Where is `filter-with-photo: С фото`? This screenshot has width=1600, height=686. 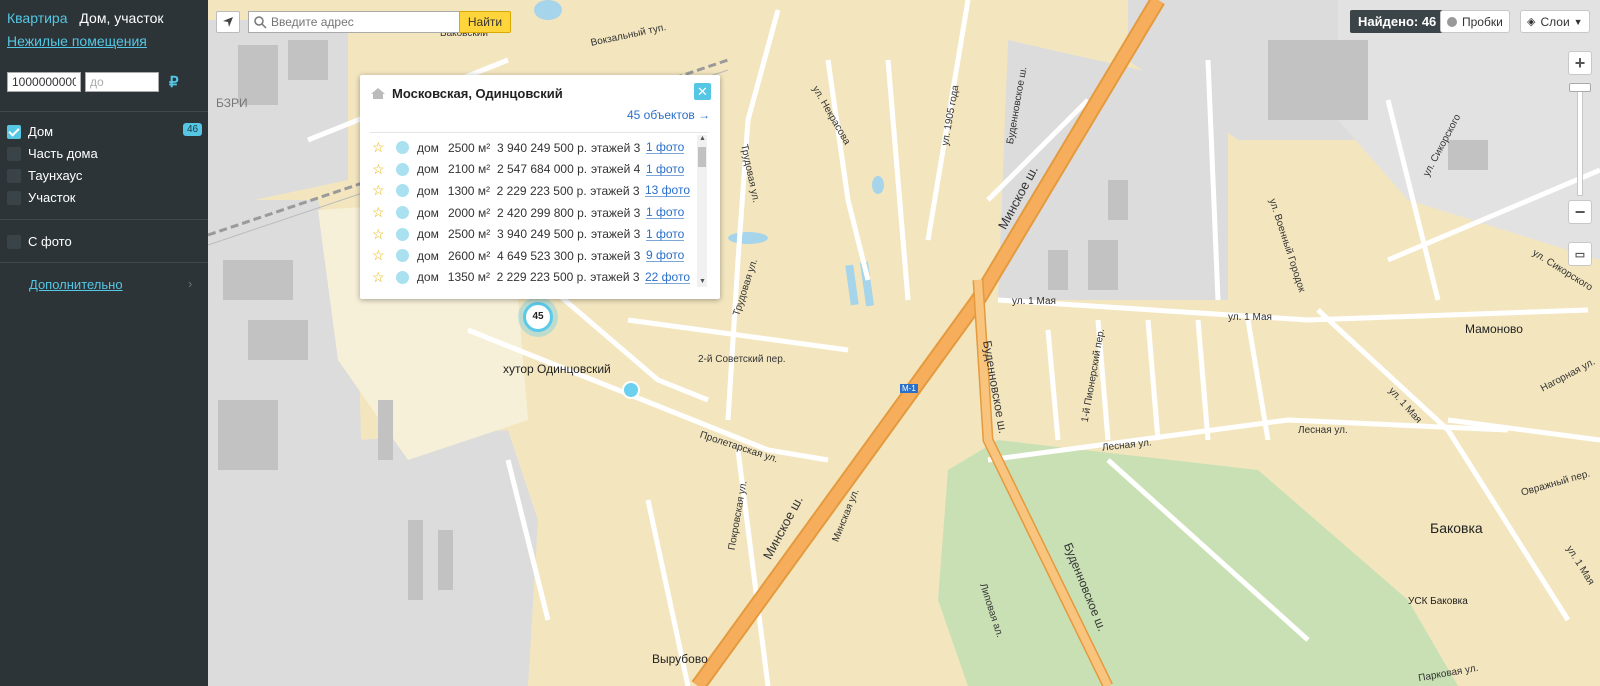
filter-with-photo: С фото is located at coordinates (39, 241).